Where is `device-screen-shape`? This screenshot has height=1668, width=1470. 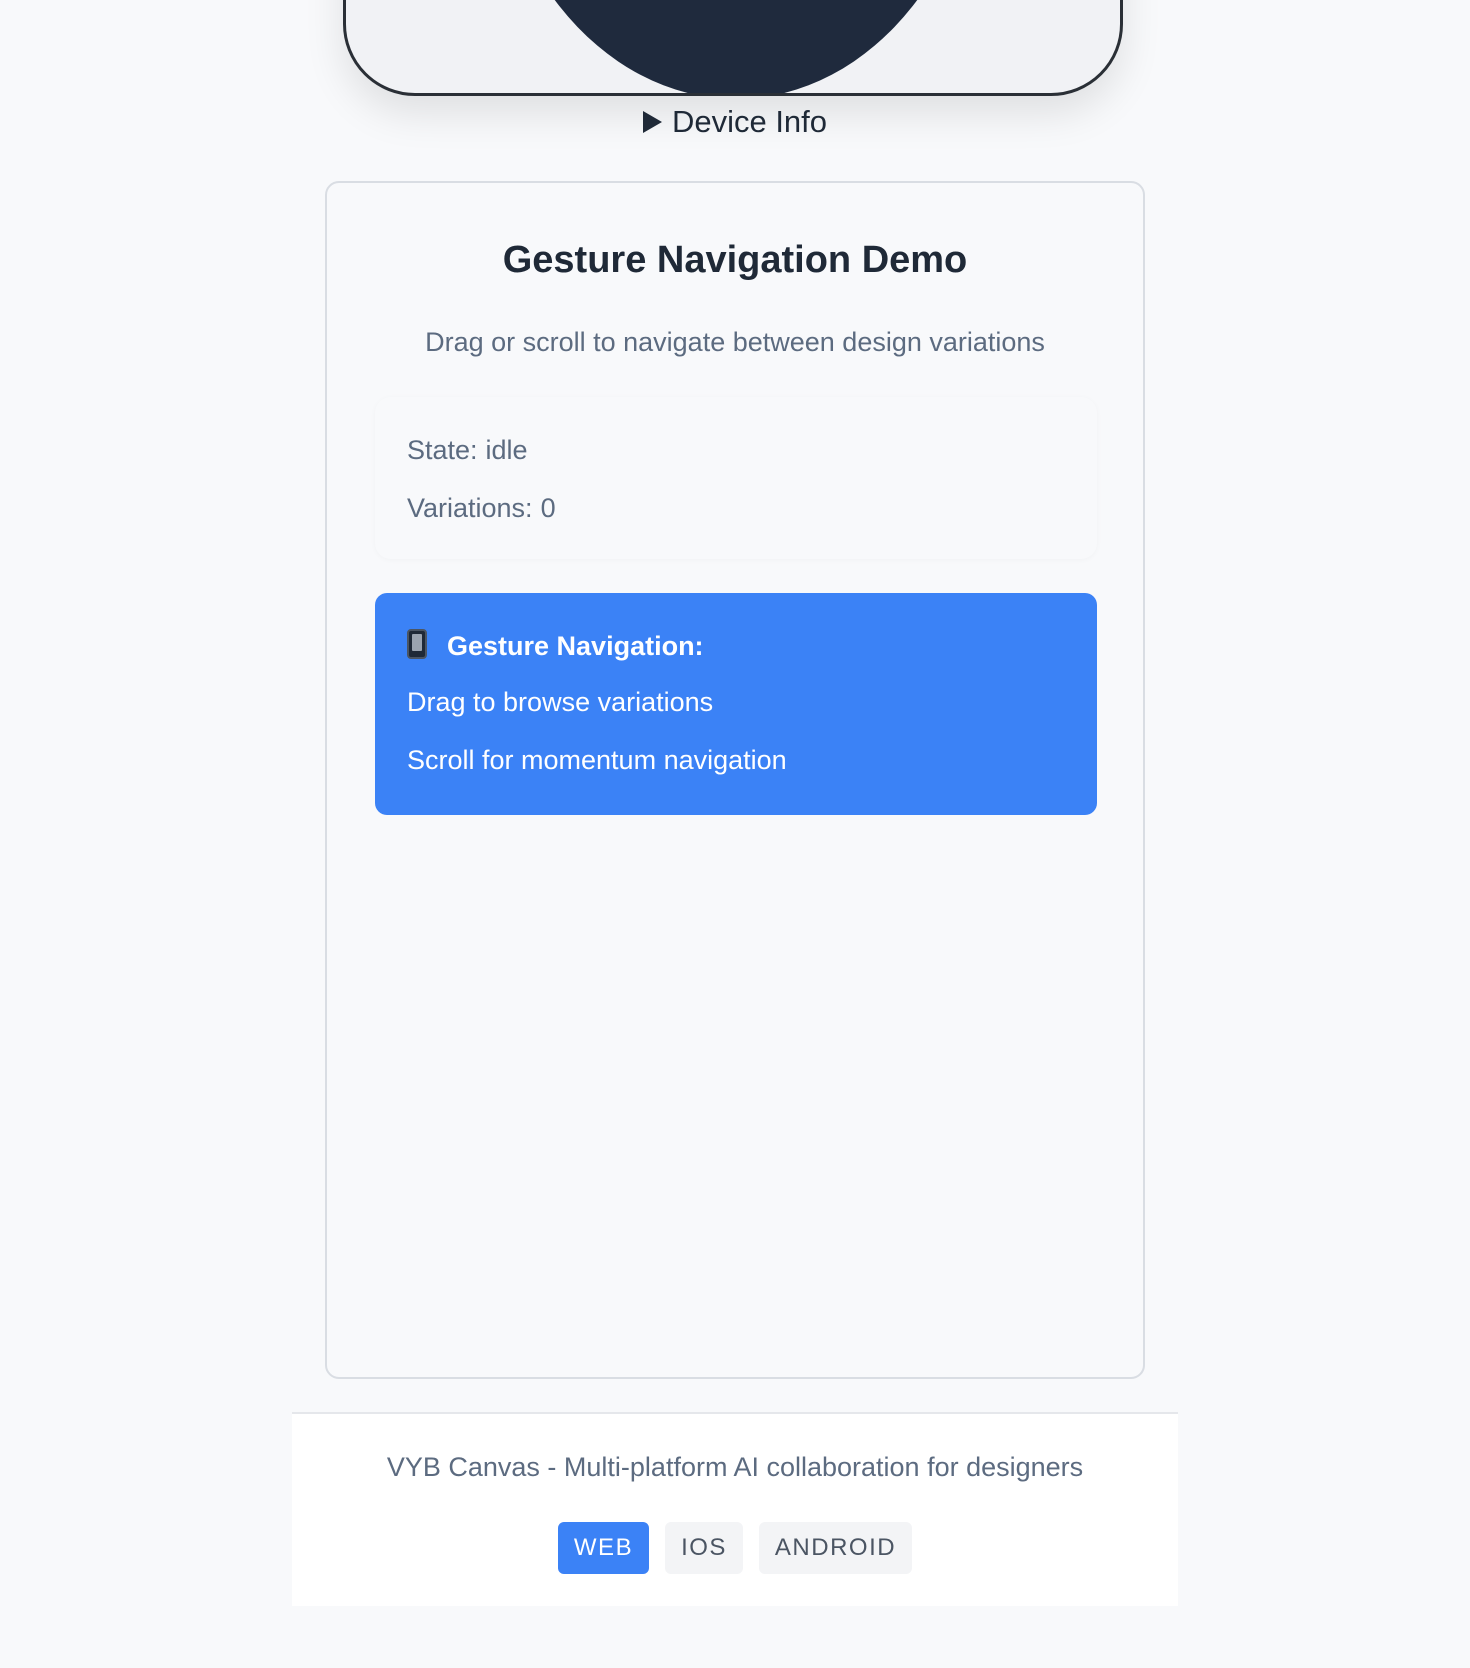
device-screen-shape is located at coordinates (736, 46).